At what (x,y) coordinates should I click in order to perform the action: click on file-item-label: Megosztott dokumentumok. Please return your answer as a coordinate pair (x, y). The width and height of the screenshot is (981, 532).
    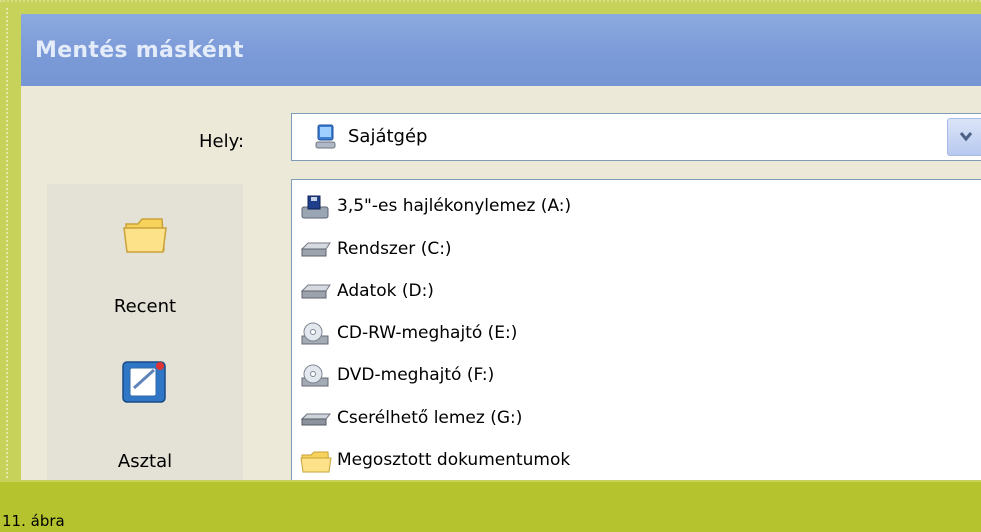
    Looking at the image, I should click on (454, 460).